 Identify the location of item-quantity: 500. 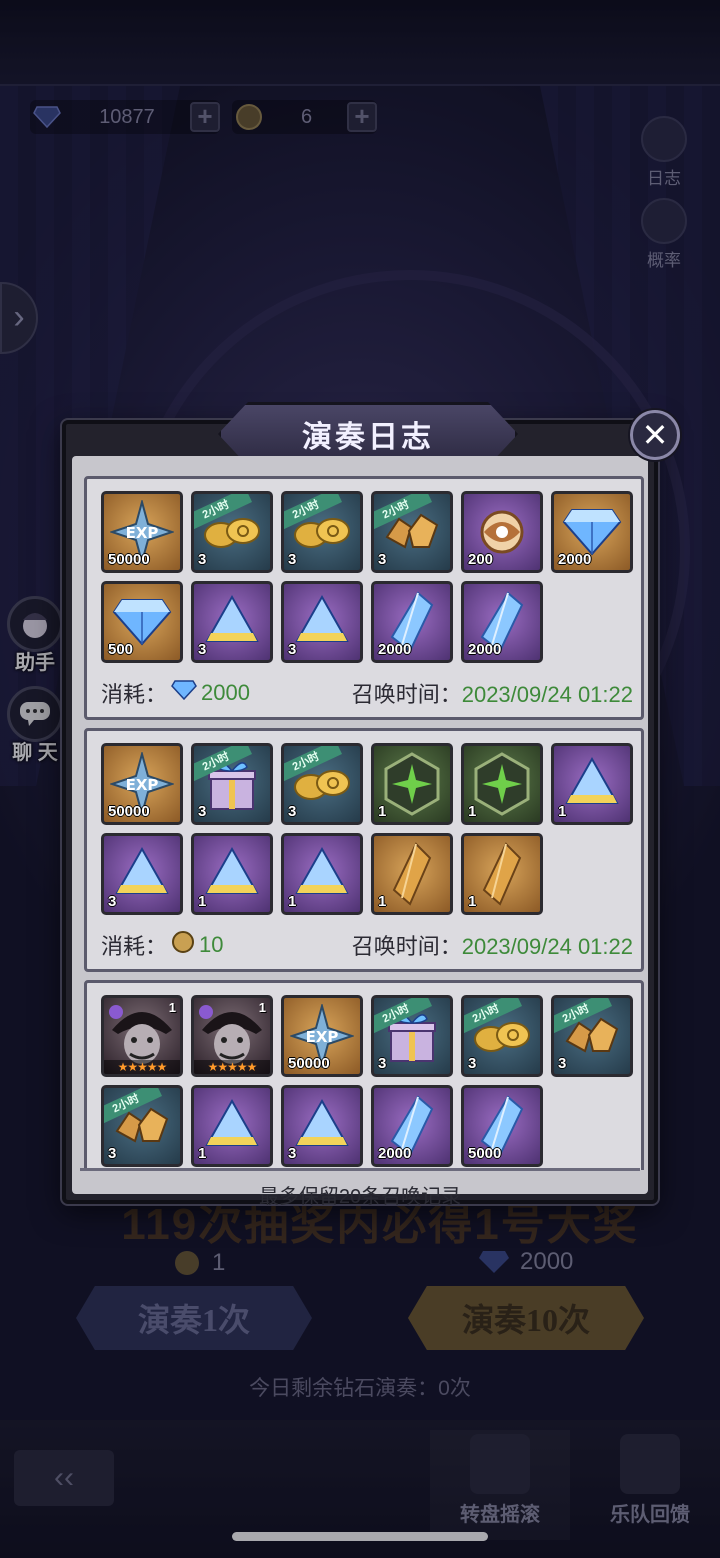
(121, 649).